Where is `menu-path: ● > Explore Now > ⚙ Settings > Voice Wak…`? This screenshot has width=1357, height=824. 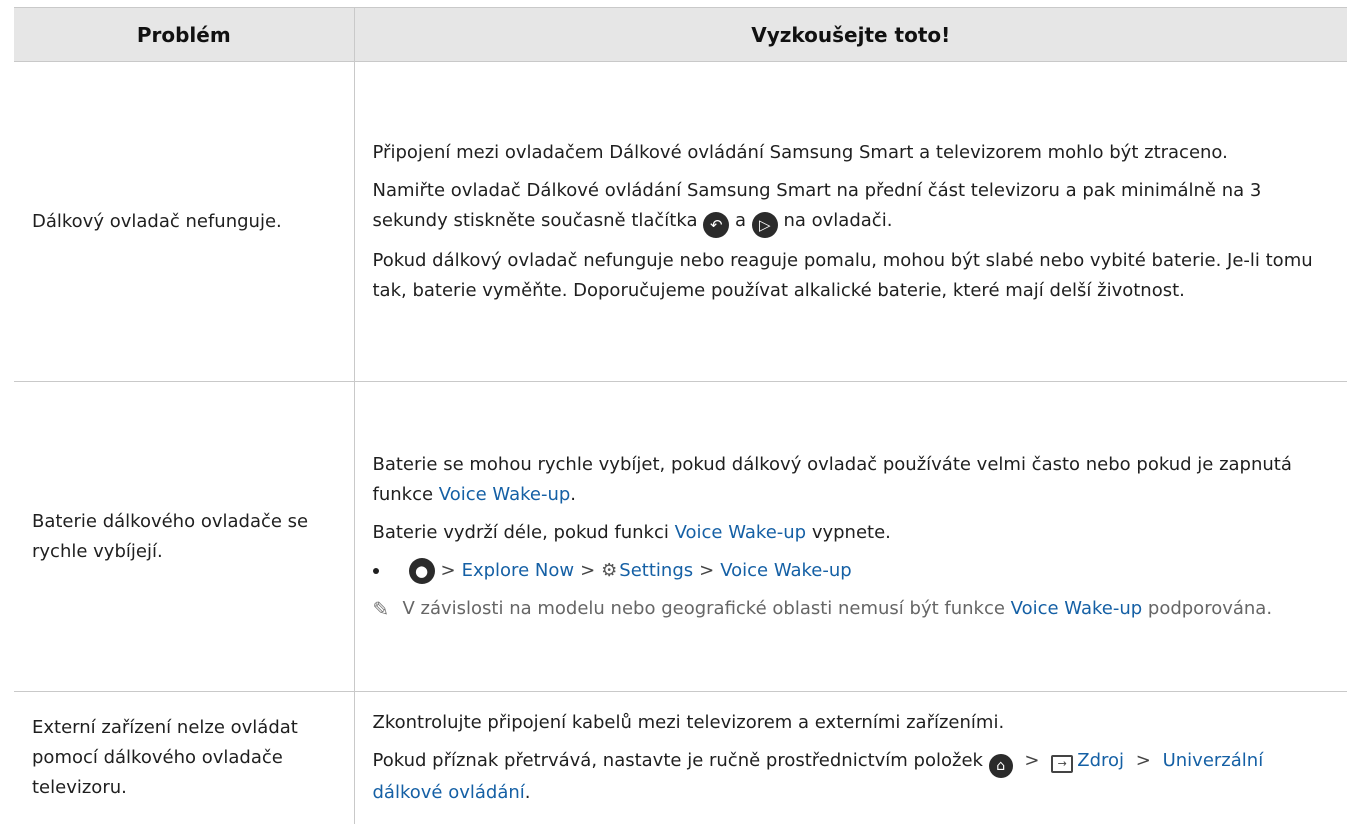 menu-path: ● > Explore Now > ⚙ Settings > Voice Wak… is located at coordinates (851, 571).